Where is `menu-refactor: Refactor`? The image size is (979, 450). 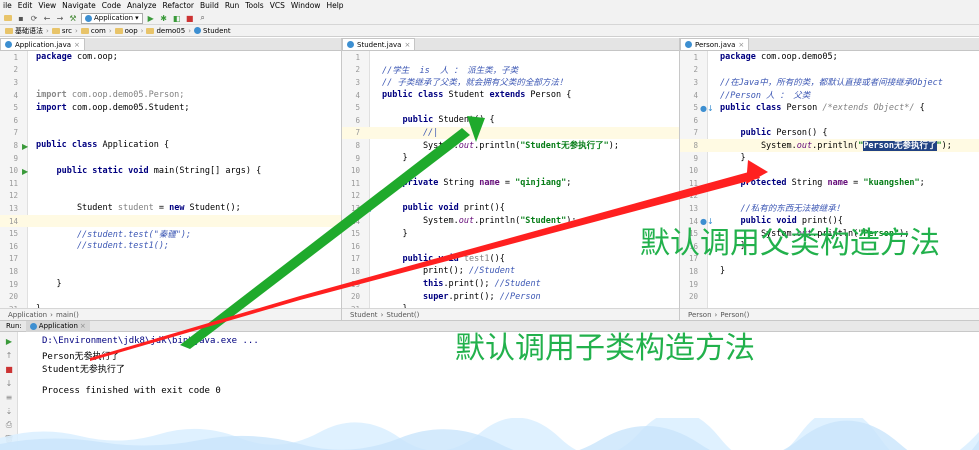 menu-refactor: Refactor is located at coordinates (178, 6).